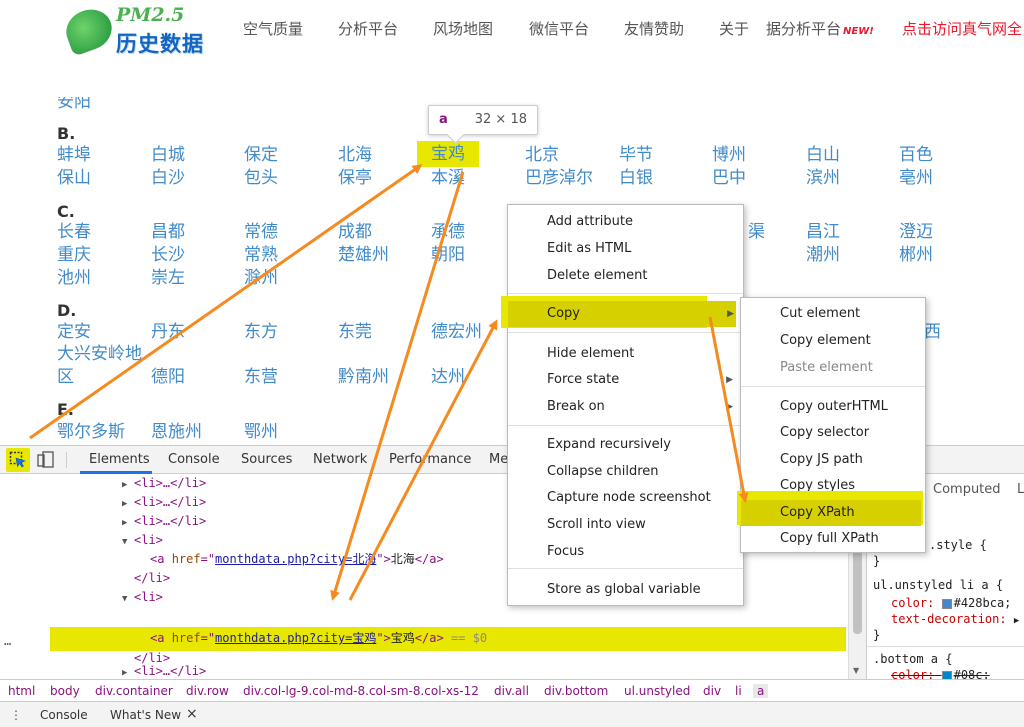 The image size is (1024, 727). What do you see at coordinates (625, 445) in the screenshot?
I see `menu-item-expand-recursively: Expand recursively` at bounding box center [625, 445].